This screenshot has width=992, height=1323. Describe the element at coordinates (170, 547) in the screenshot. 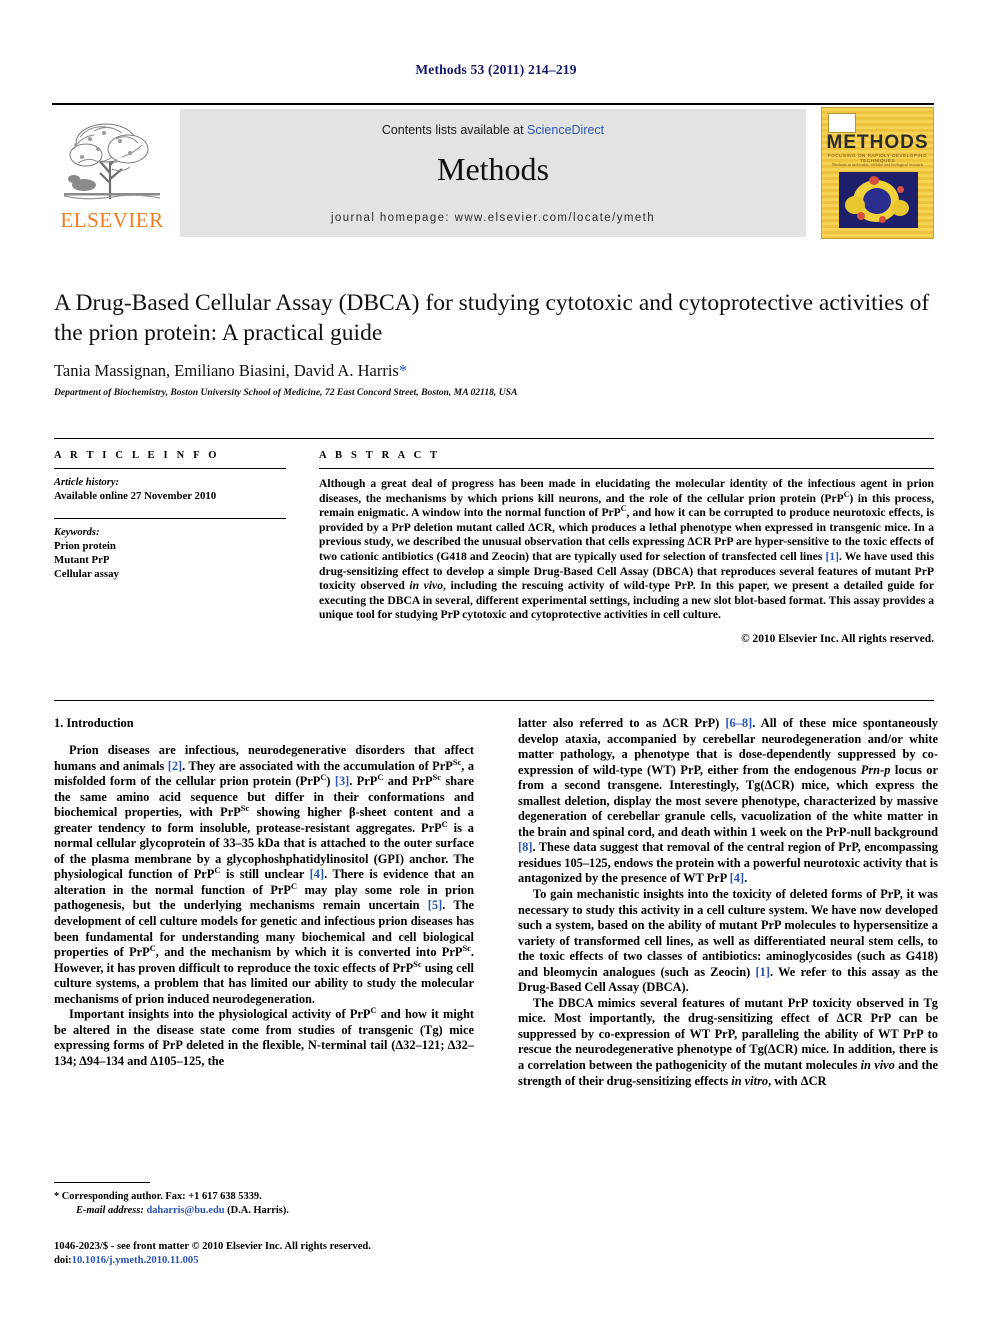

I see `article-info-column: A R T I C L E I N F O Article history` at that location.